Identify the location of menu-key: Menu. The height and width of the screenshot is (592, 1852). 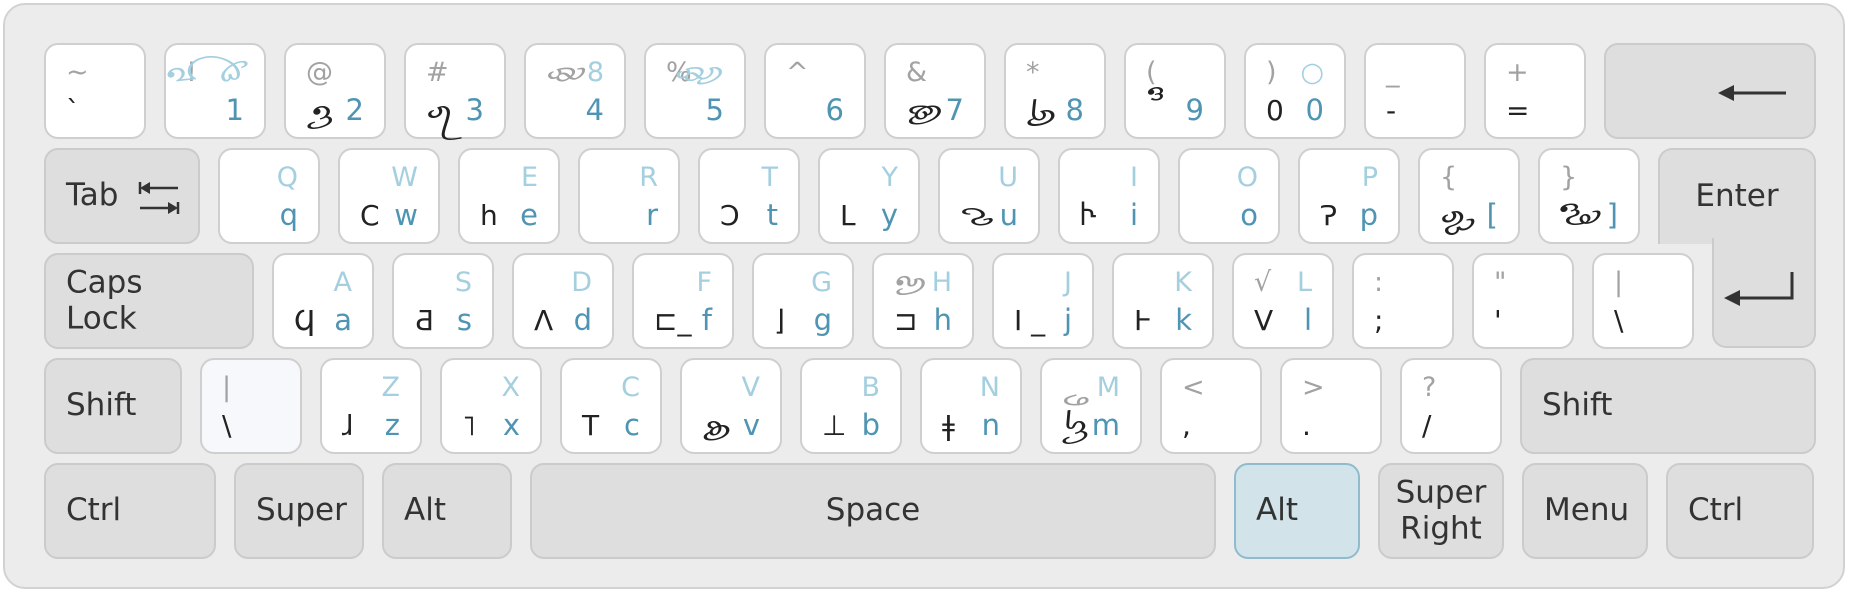
(1585, 511).